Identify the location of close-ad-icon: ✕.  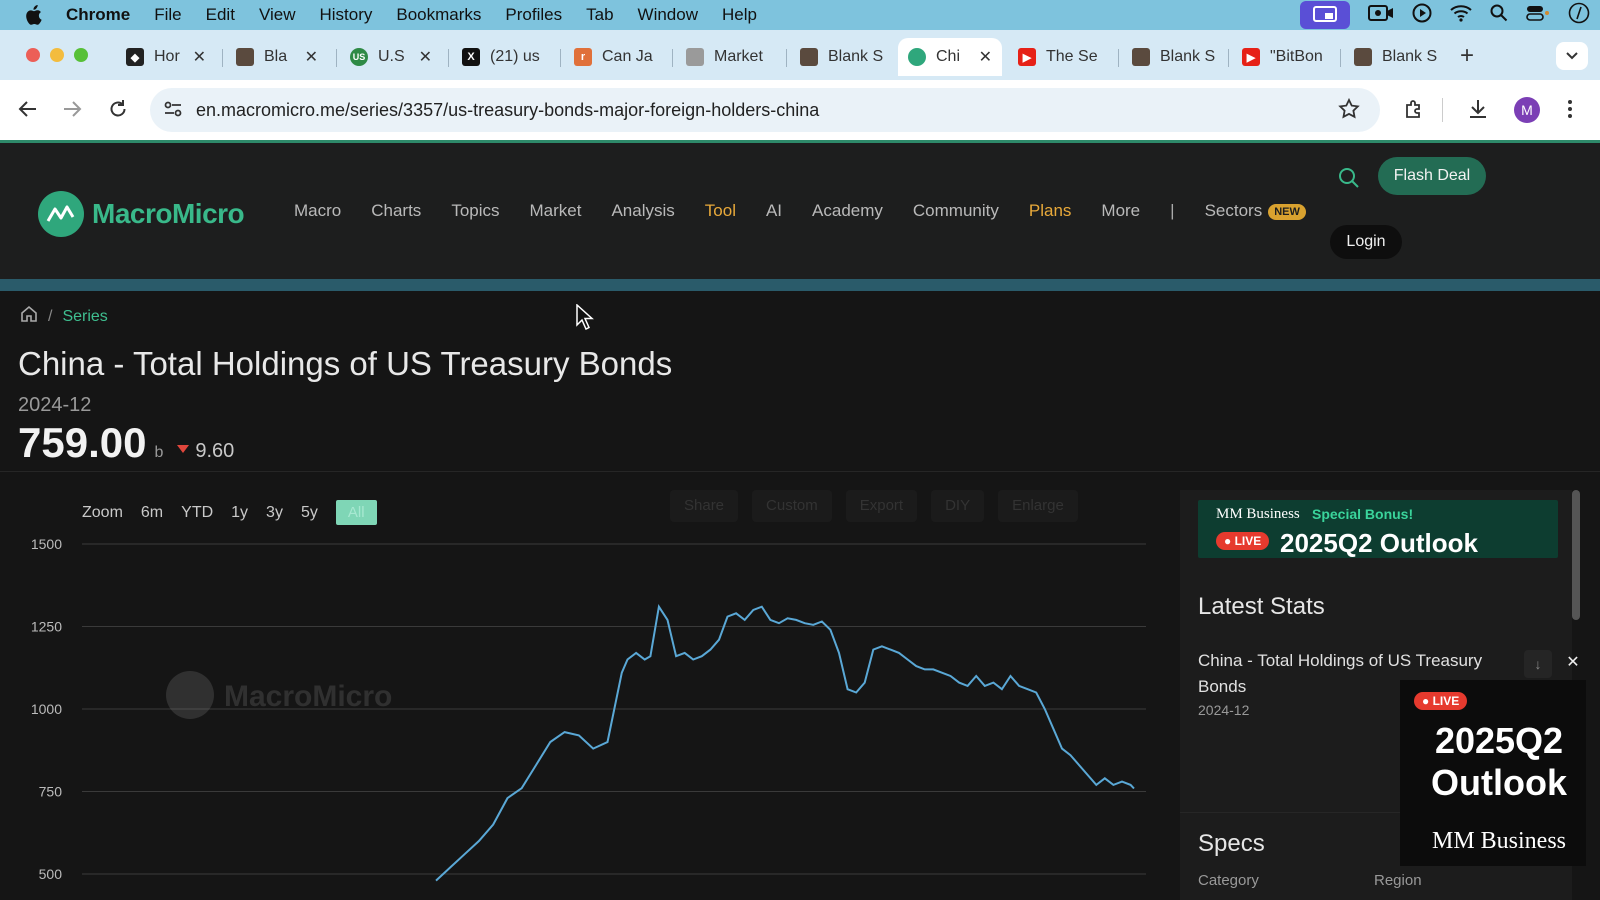
(1573, 663).